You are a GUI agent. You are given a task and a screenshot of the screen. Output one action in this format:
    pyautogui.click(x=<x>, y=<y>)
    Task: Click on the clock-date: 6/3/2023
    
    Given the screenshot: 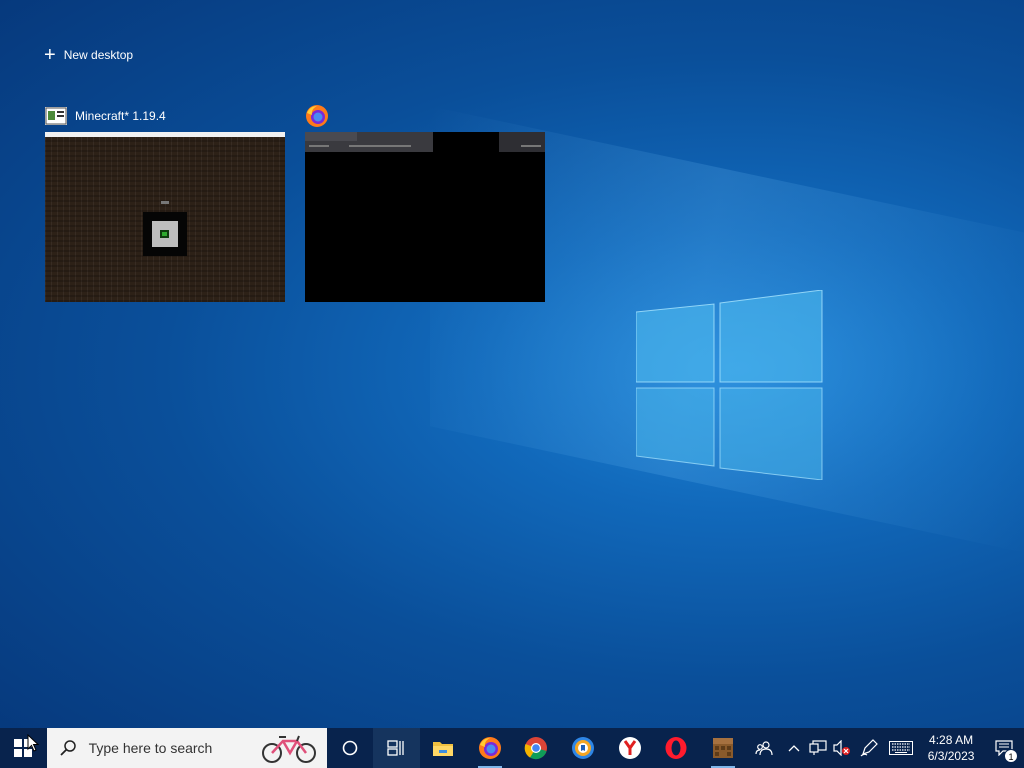 What is the action you would take?
    pyautogui.click(x=951, y=756)
    